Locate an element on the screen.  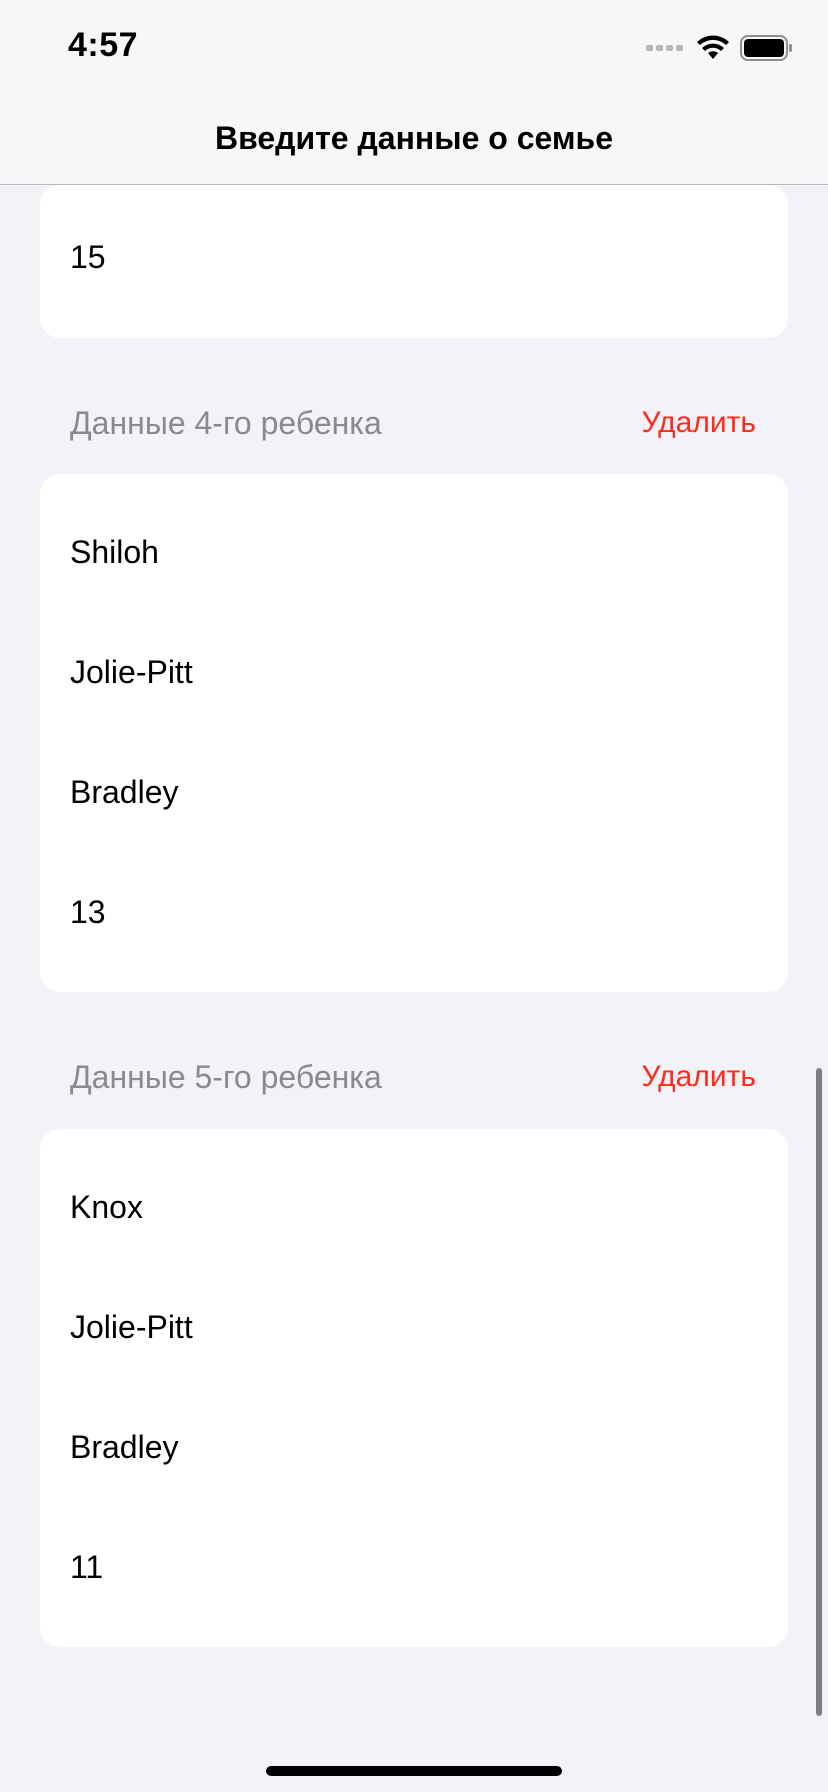
age-field: 11 is located at coordinates (86, 1567).